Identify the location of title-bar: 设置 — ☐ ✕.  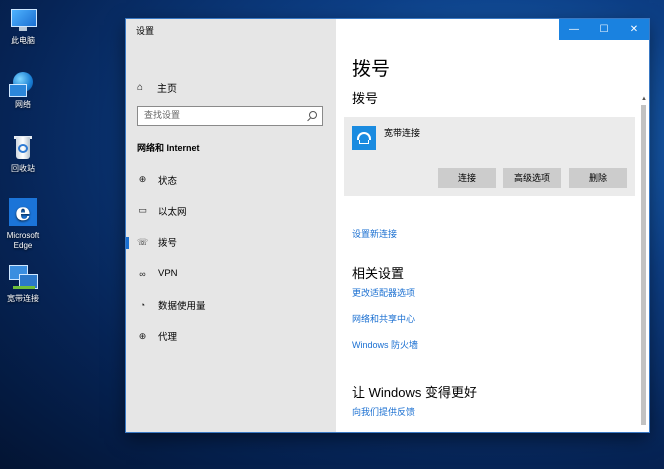
(387, 29).